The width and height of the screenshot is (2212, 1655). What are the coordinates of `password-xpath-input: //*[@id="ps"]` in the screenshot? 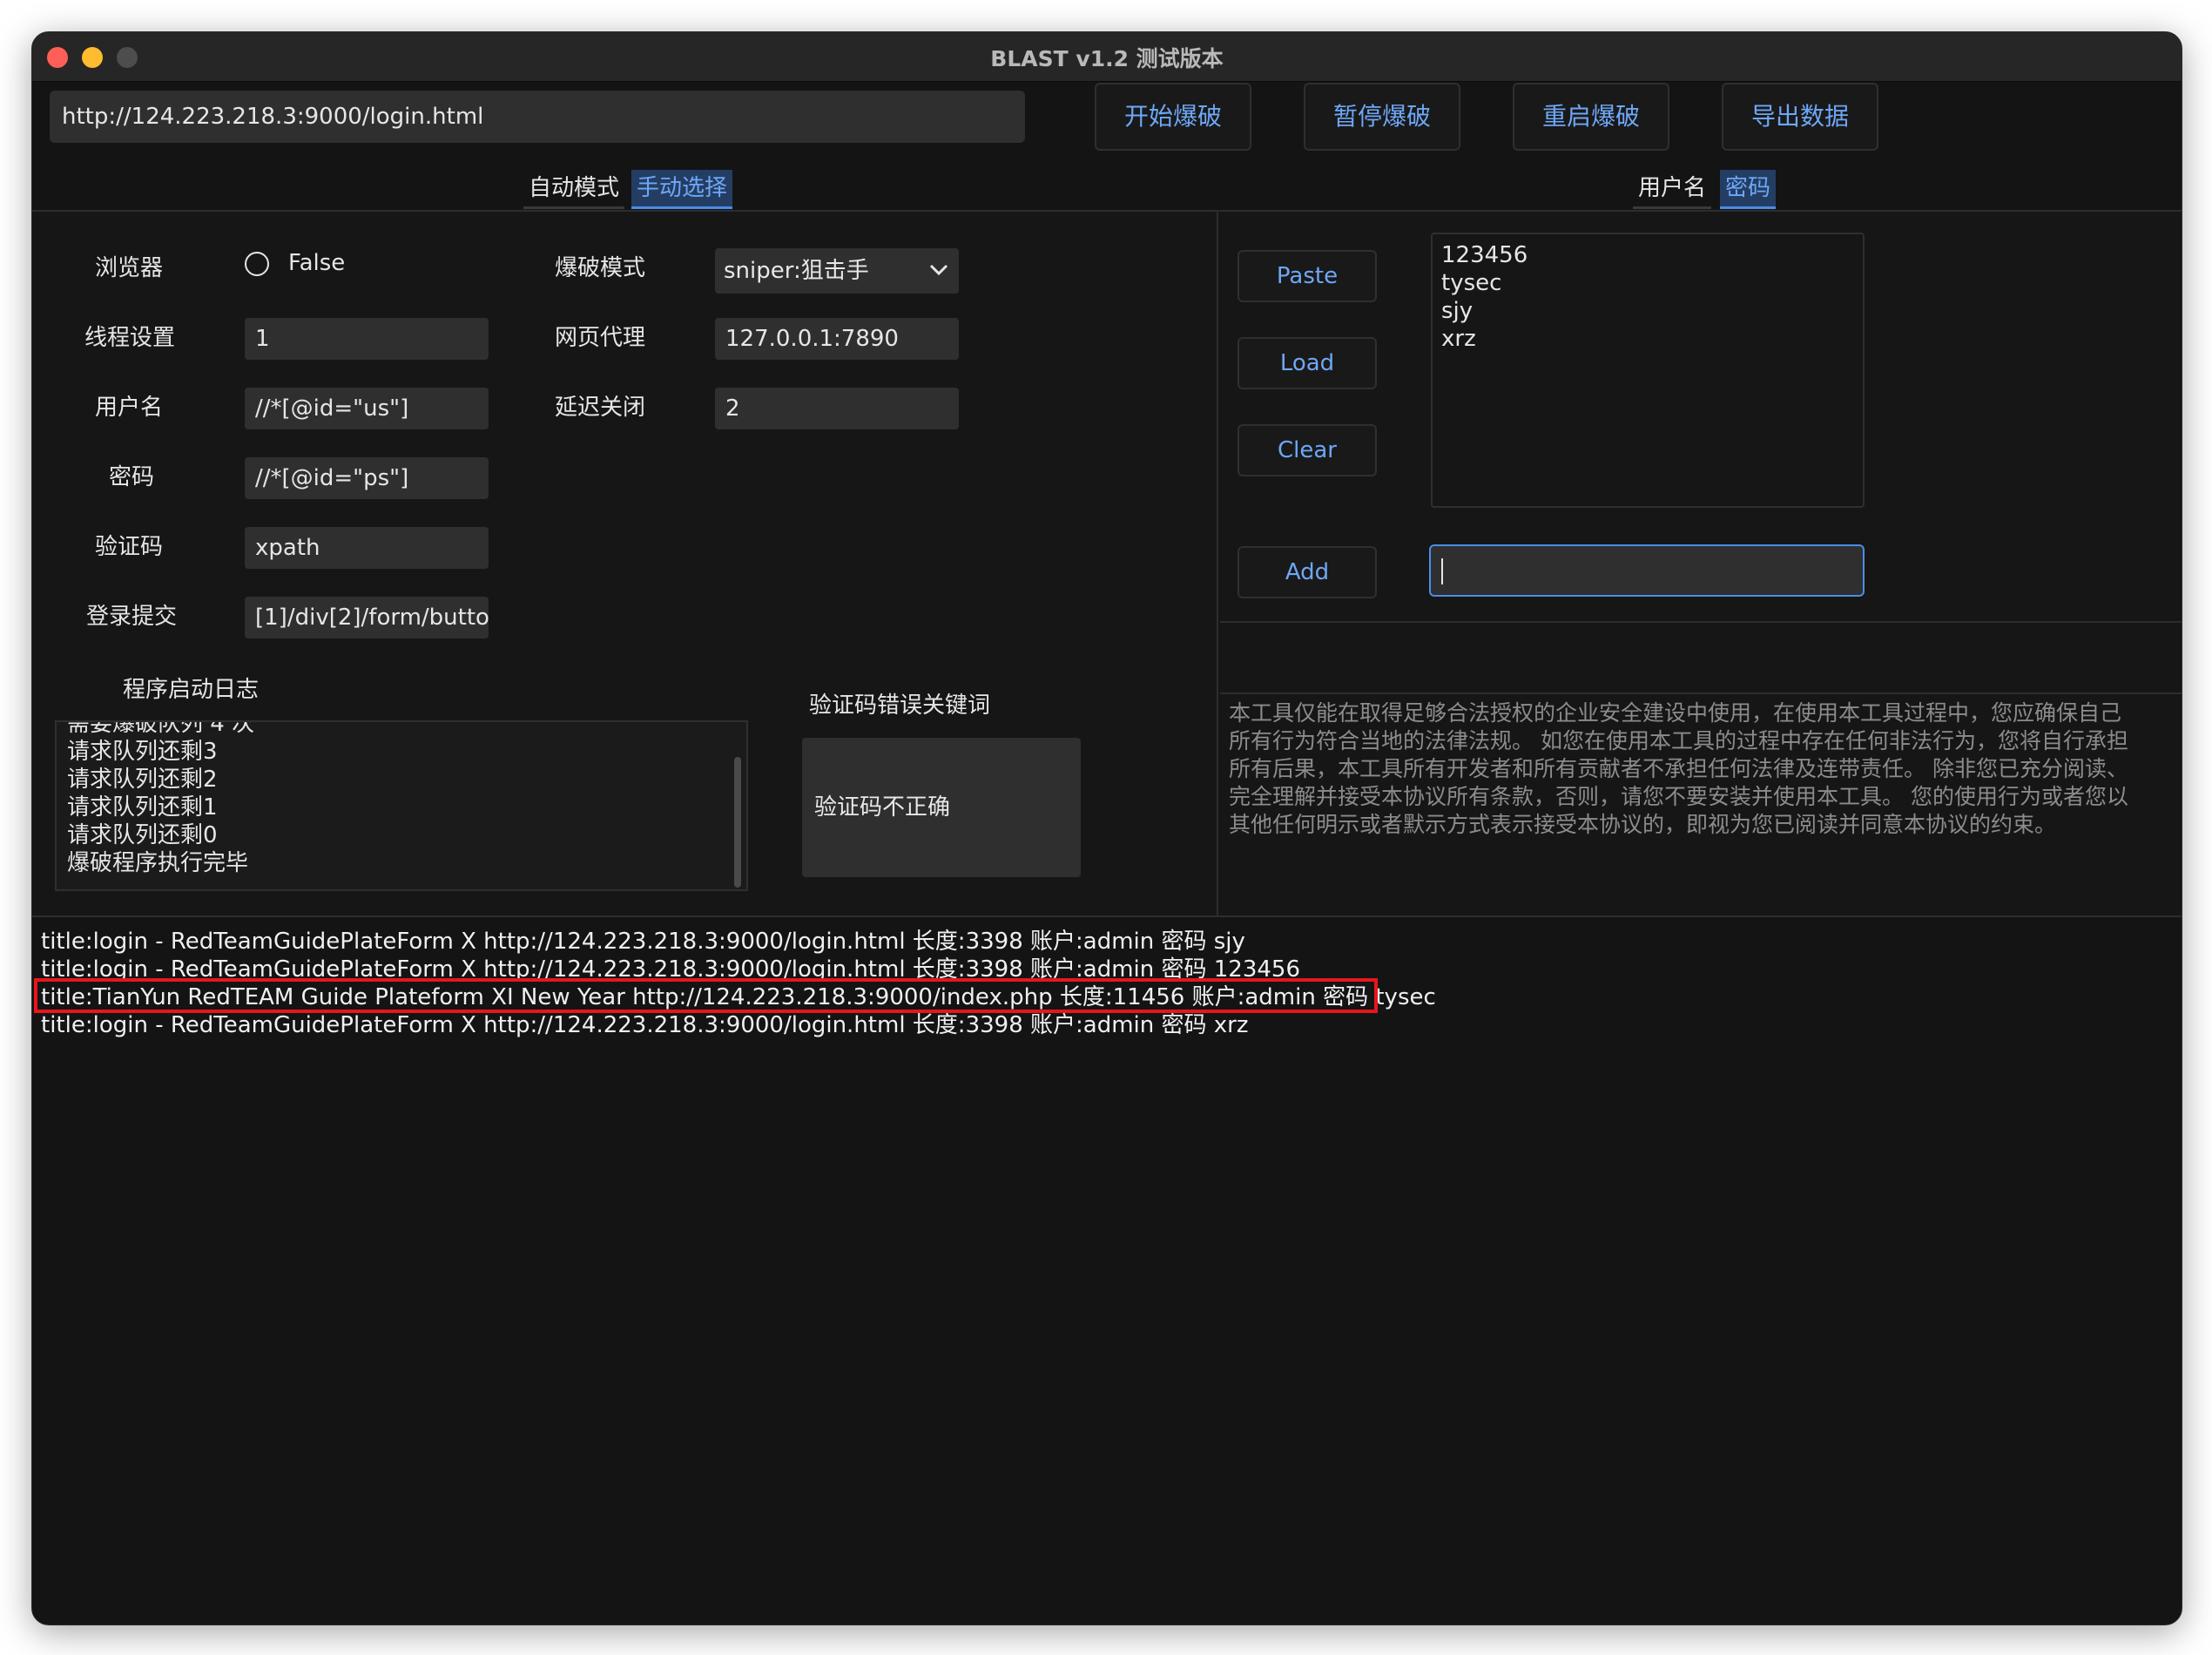 It's located at (367, 478).